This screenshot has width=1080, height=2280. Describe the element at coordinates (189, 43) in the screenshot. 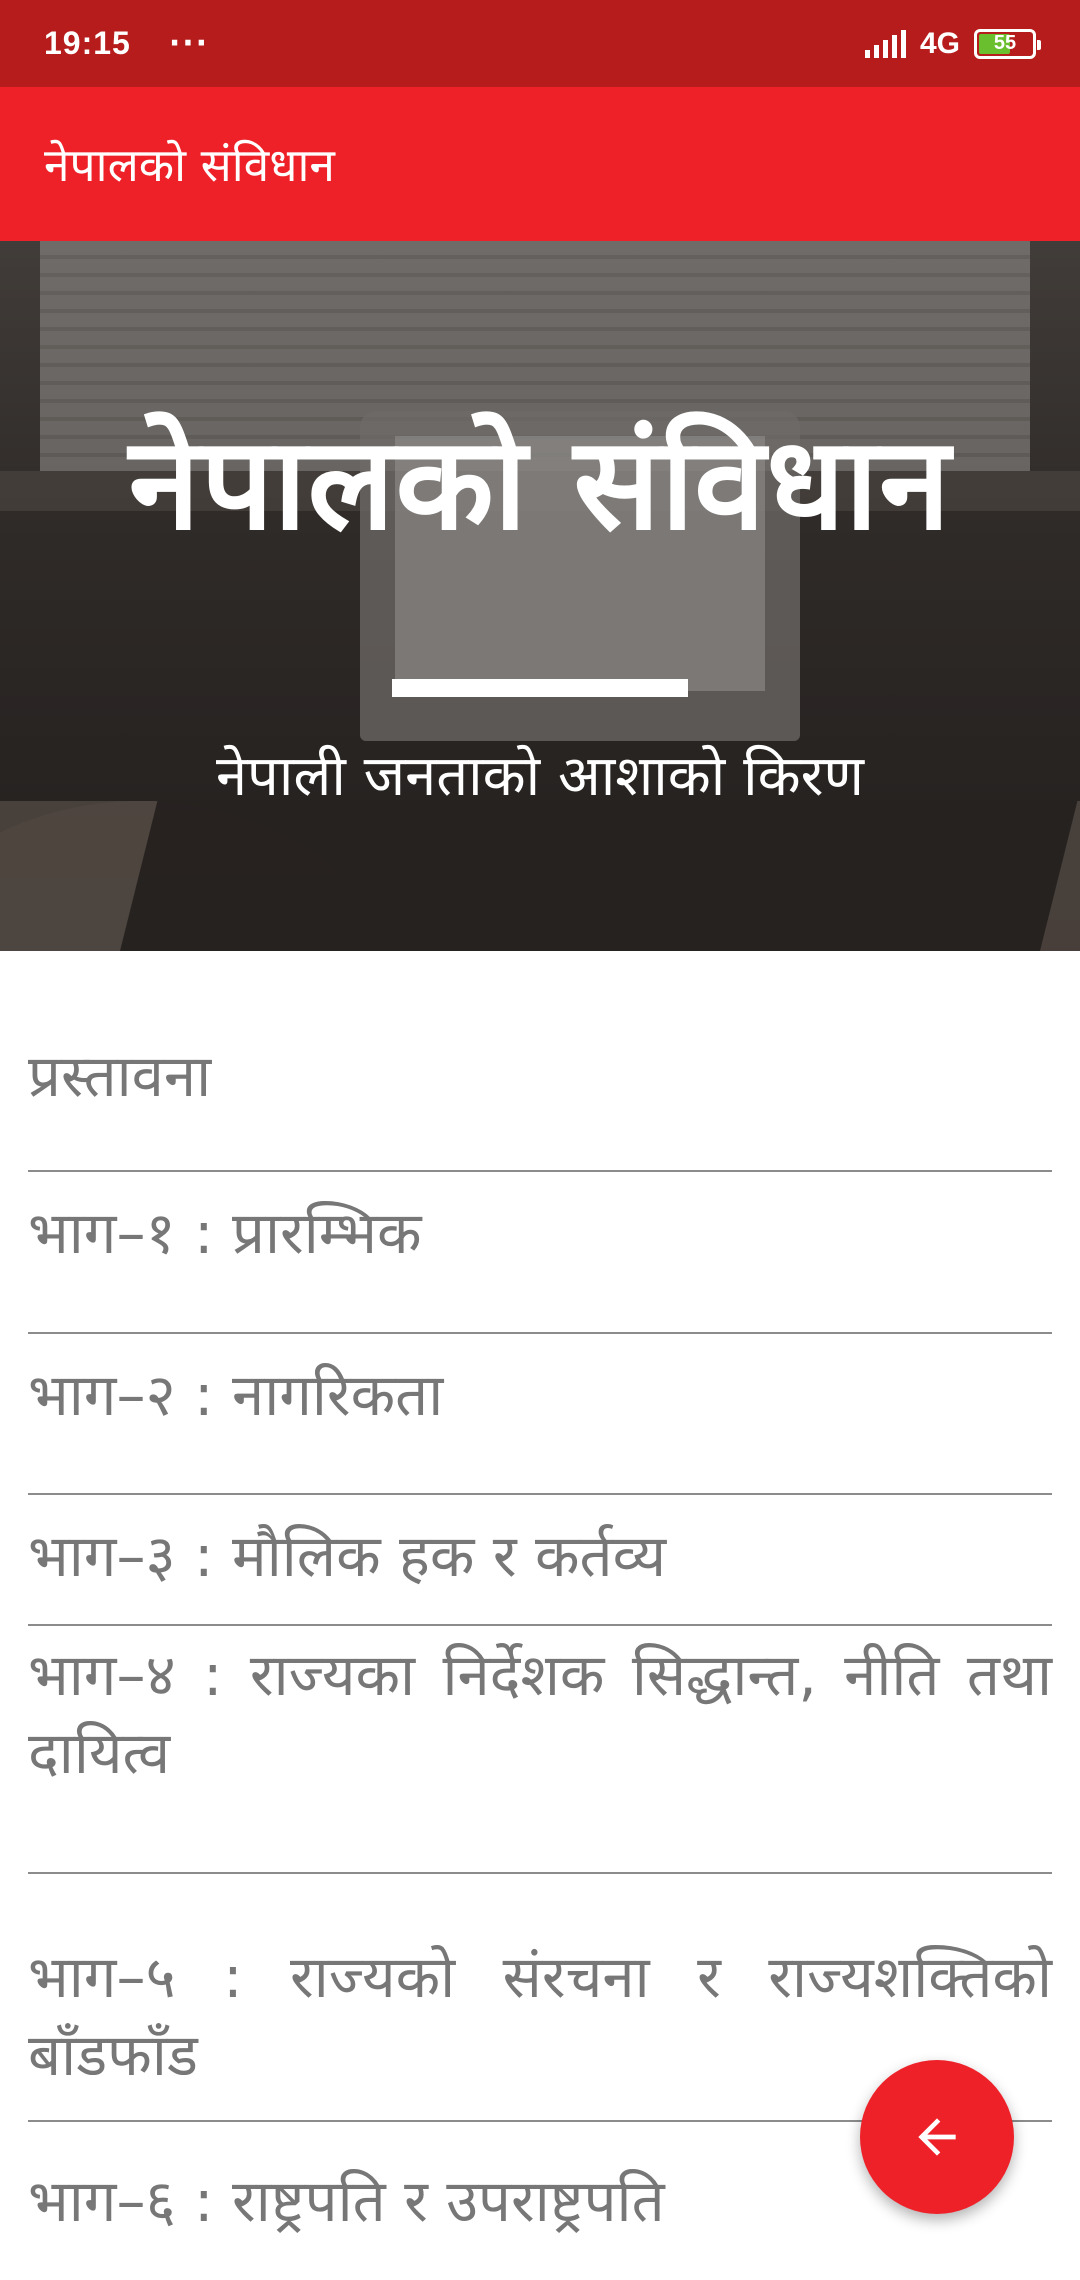

I see `notification-dots-icon: ···` at that location.